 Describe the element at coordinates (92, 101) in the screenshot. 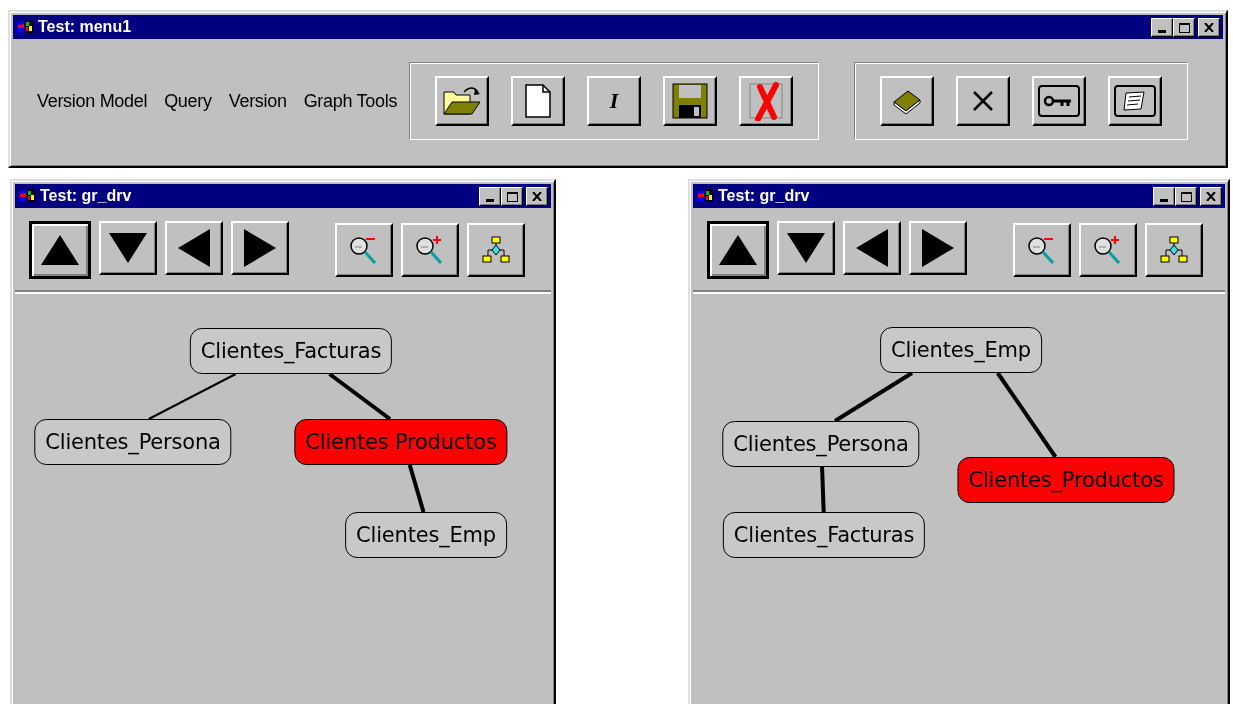

I see `menu-item: Version Model` at that location.